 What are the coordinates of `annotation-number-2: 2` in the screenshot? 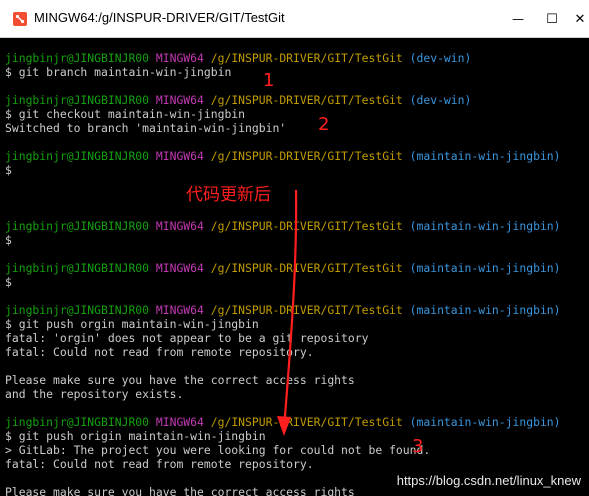 It's located at (324, 124).